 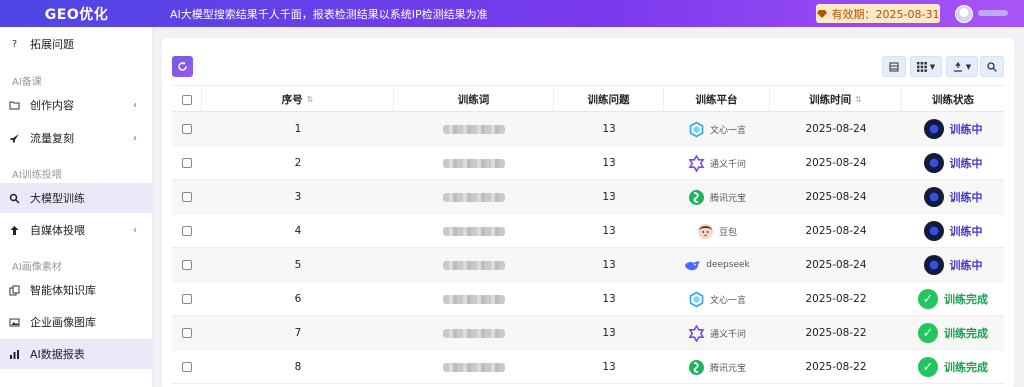 What do you see at coordinates (885, 14) in the screenshot?
I see `expiry-label: 有效期：2025-08-31` at bounding box center [885, 14].